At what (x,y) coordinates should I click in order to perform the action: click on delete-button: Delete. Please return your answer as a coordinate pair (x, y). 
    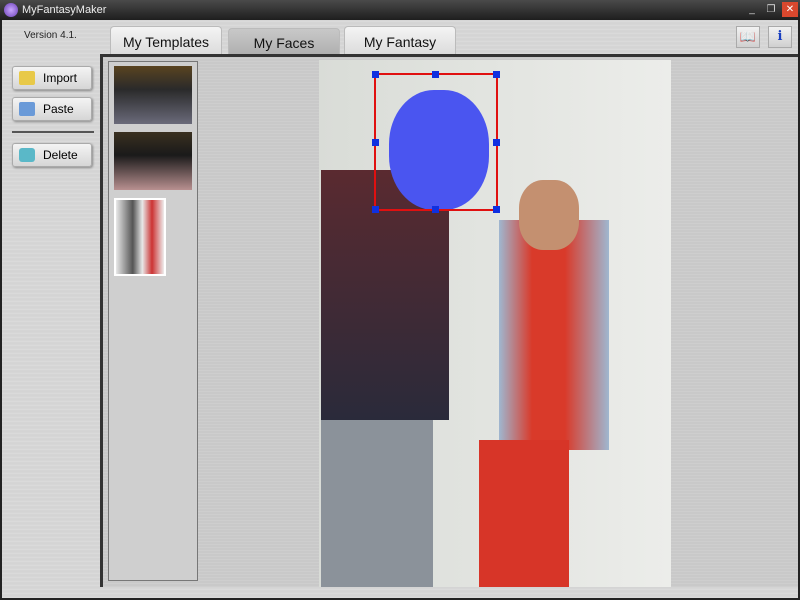
    Looking at the image, I should click on (52, 155).